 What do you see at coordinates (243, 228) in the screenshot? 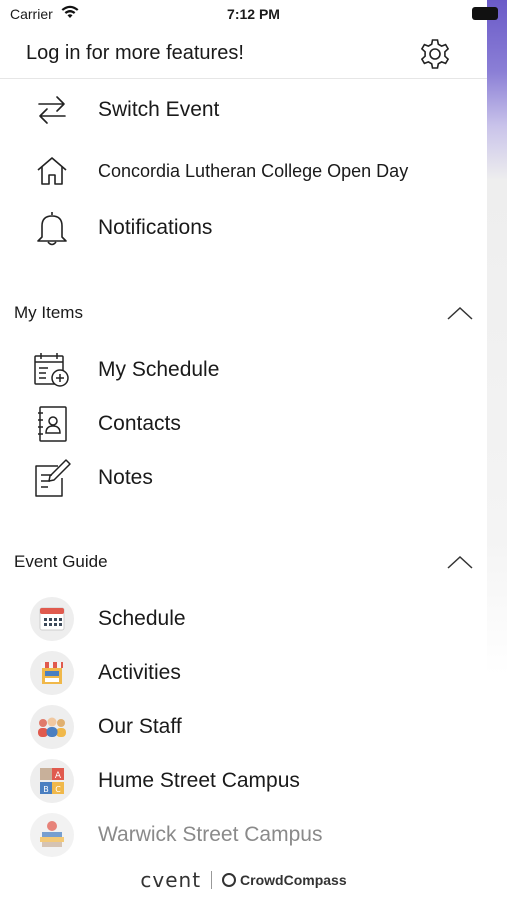
I see `menu-item-notifications: Notifications` at bounding box center [243, 228].